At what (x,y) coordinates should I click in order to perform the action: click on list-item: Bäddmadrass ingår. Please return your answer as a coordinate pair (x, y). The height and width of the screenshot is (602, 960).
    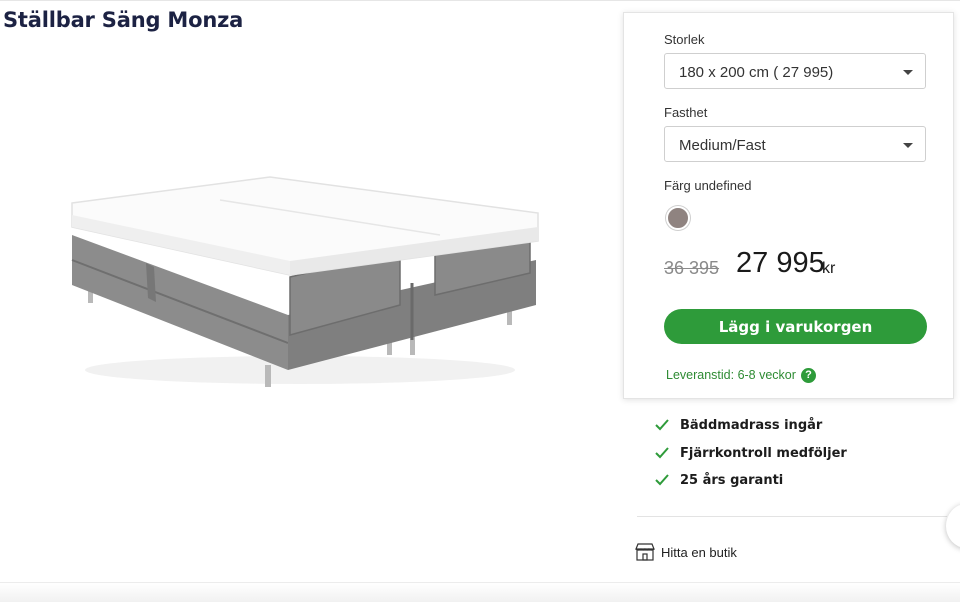
    Looking at the image, I should click on (751, 430).